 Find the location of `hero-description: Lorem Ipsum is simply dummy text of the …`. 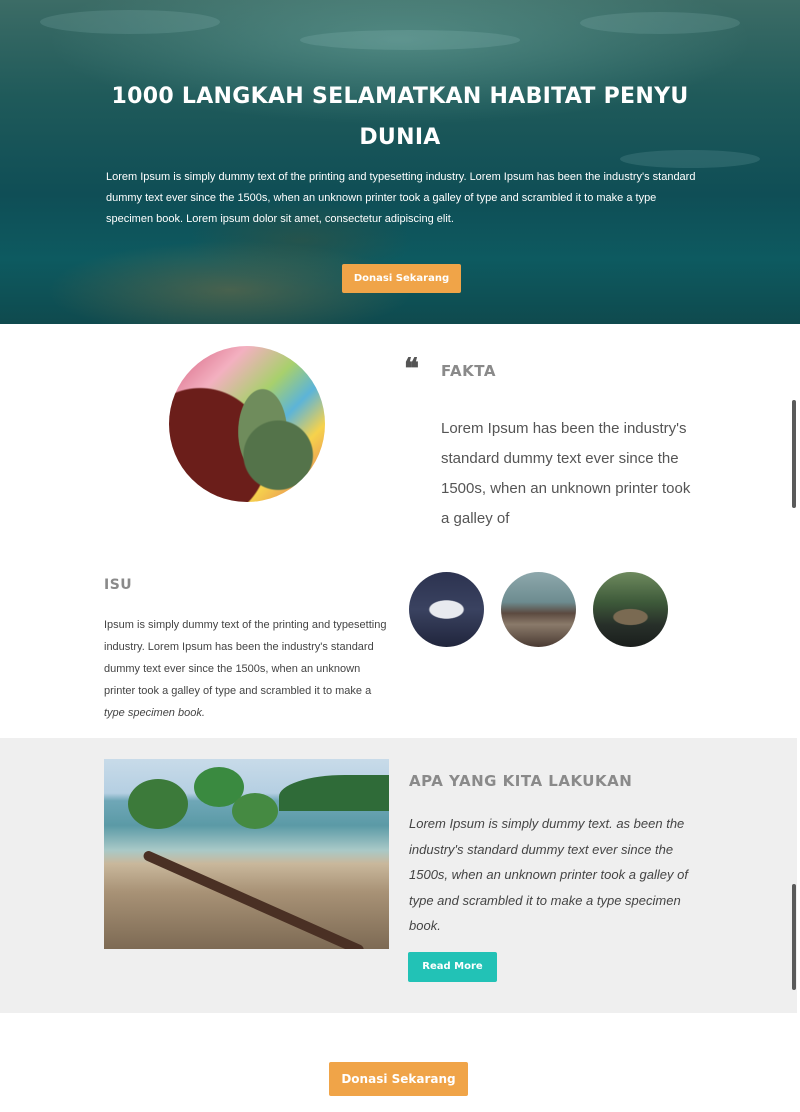

hero-description: Lorem Ipsum is simply dummy text of the … is located at coordinates (401, 198).